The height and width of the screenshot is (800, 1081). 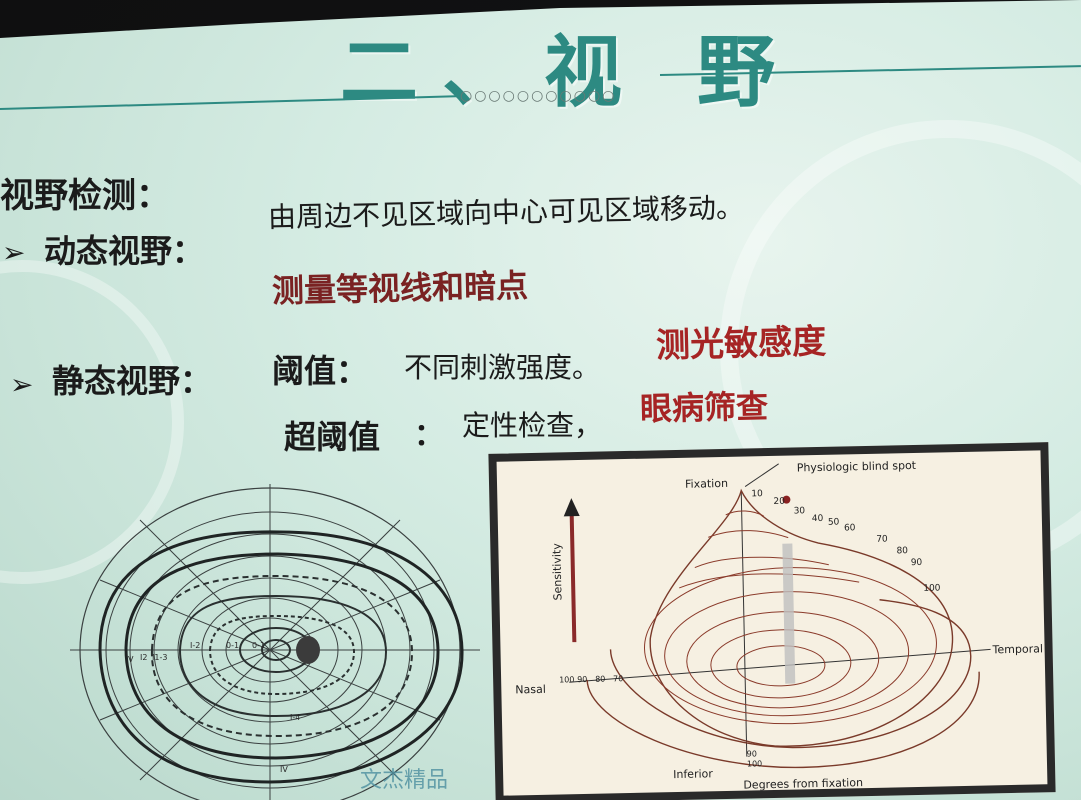 What do you see at coordinates (404, 780) in the screenshot?
I see `watermark-text: 文杰精品` at bounding box center [404, 780].